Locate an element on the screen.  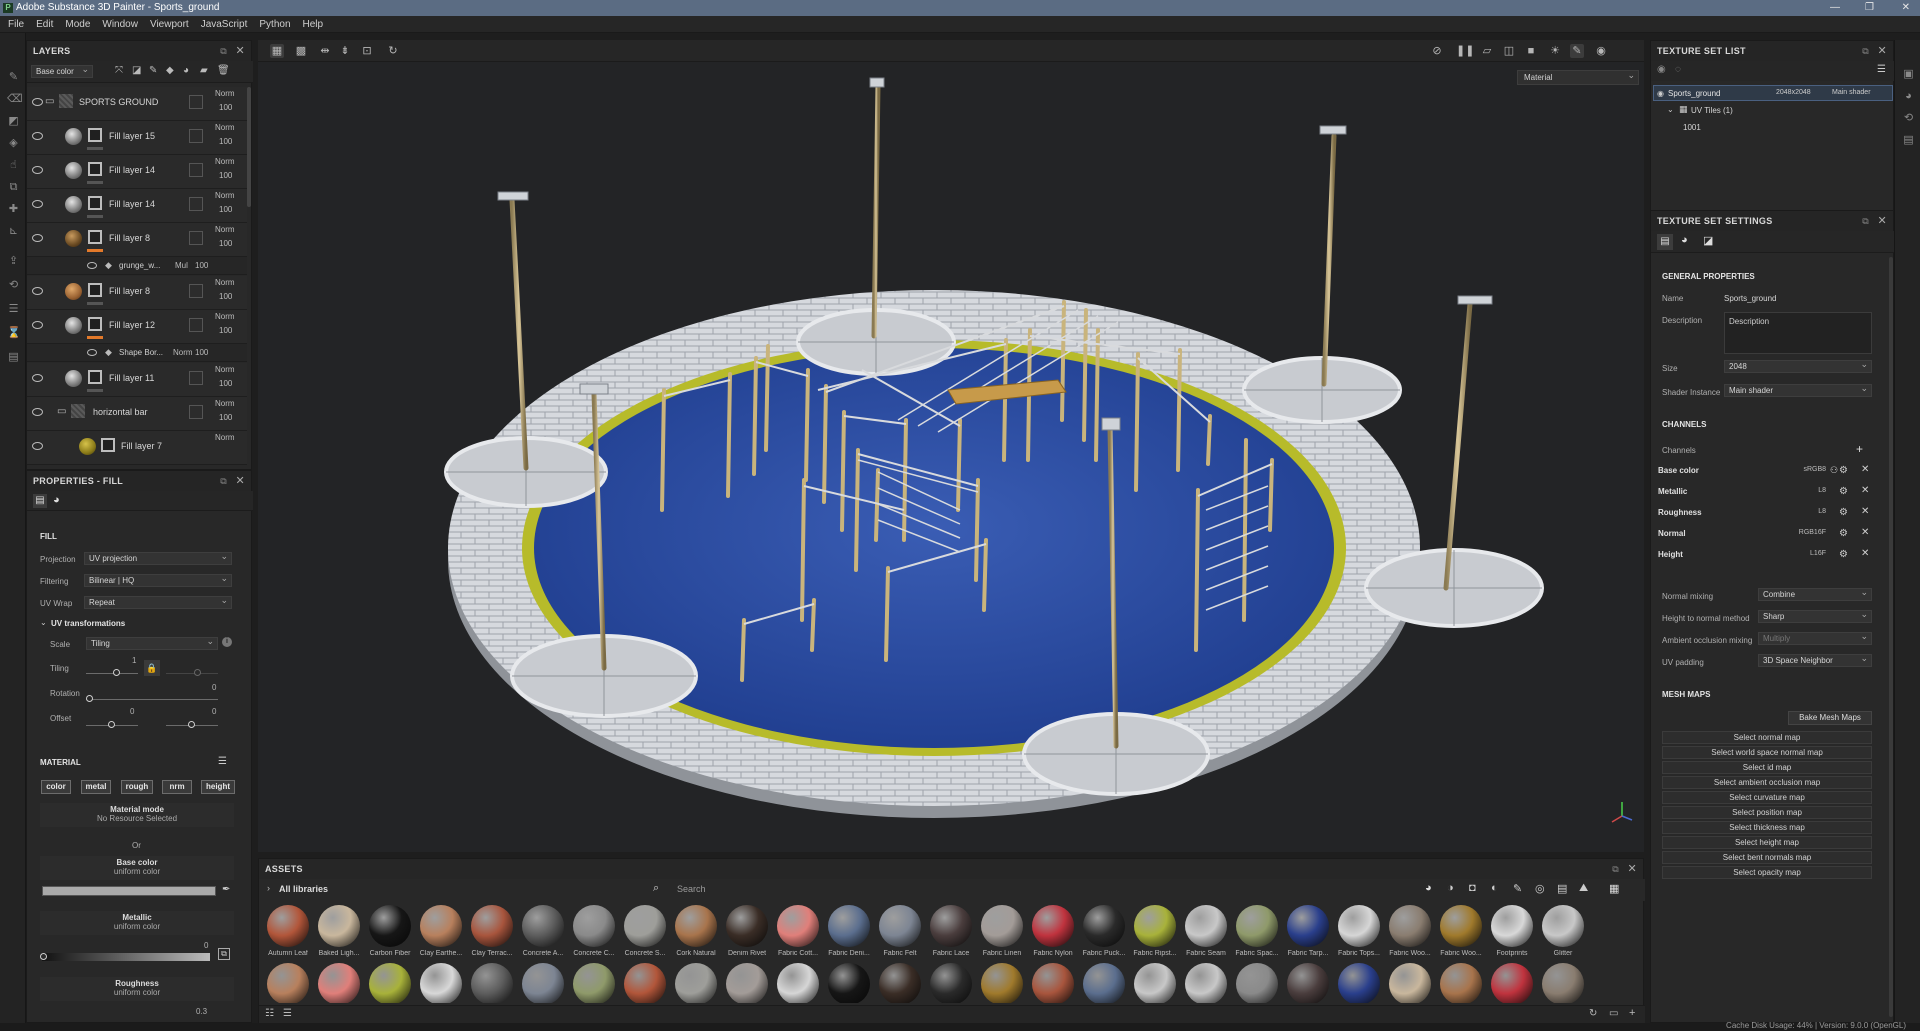
grid-view-icon: ▦ is located at coordinates (1614, 888).